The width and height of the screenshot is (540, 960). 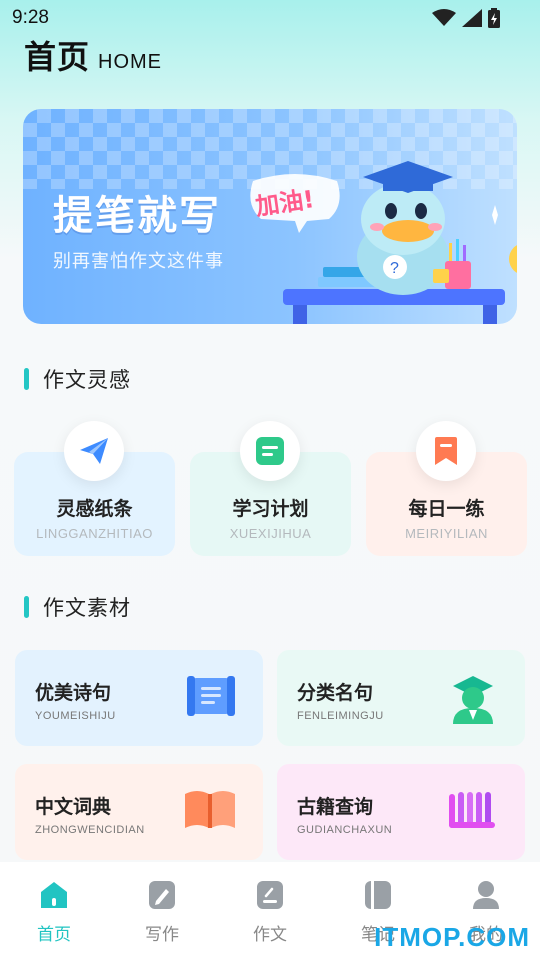 What do you see at coordinates (87, 380) in the screenshot?
I see `section-inspiration-label: 作文灵感` at bounding box center [87, 380].